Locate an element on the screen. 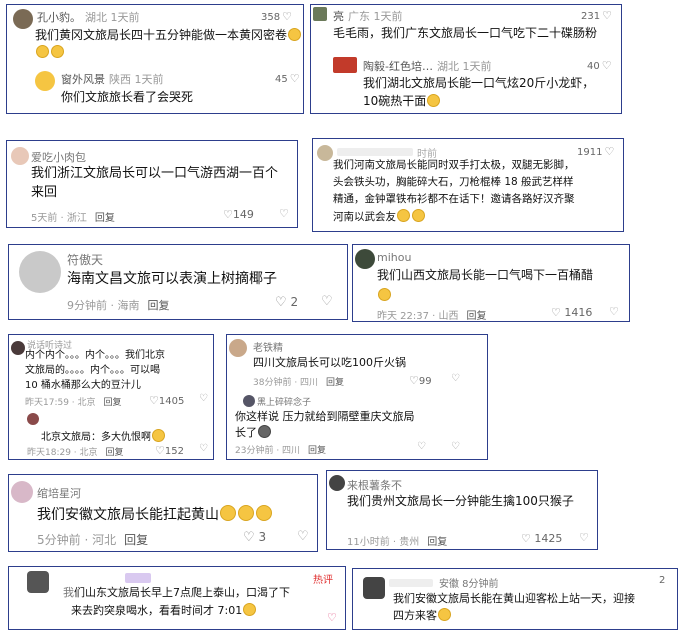 This screenshot has height=636, width=682. username: 来根薯条不 is located at coordinates (374, 485).